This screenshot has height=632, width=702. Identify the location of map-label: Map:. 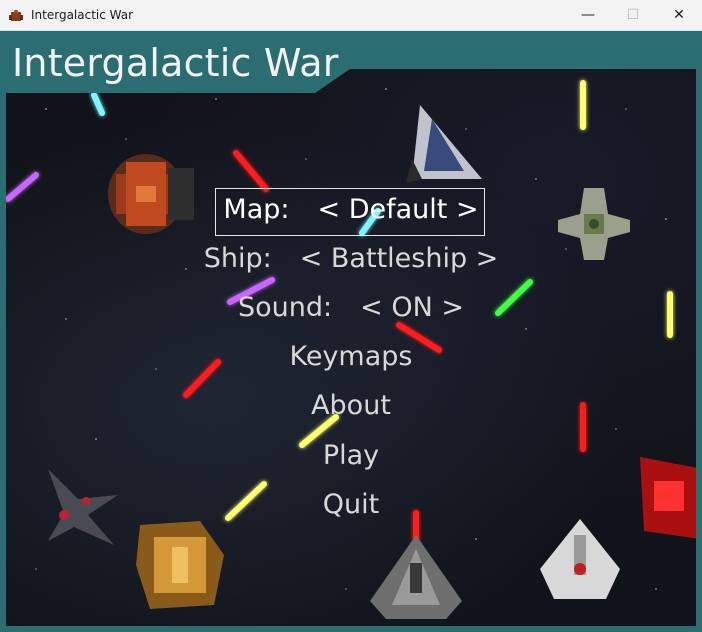
(256, 209).